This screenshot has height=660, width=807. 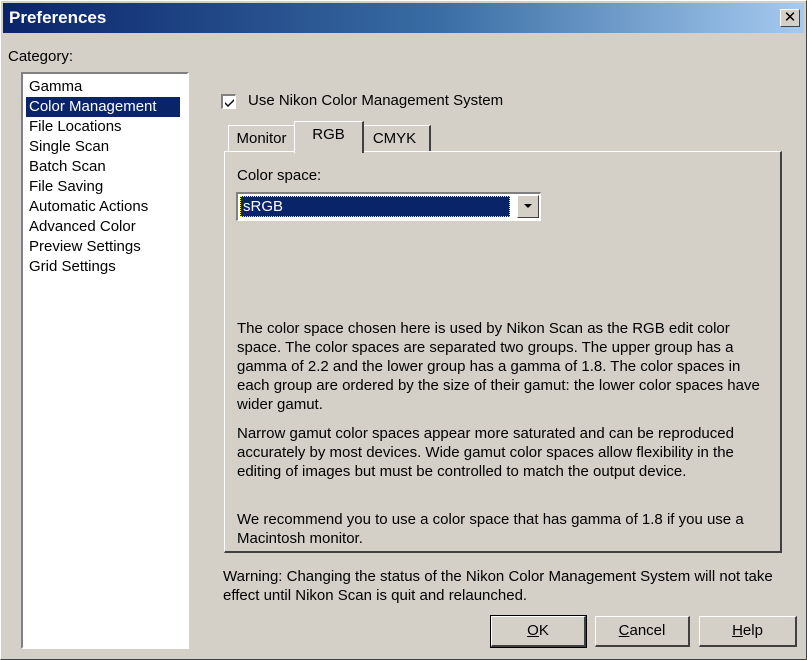 I want to click on close-icon: ✕, so click(x=790, y=17).